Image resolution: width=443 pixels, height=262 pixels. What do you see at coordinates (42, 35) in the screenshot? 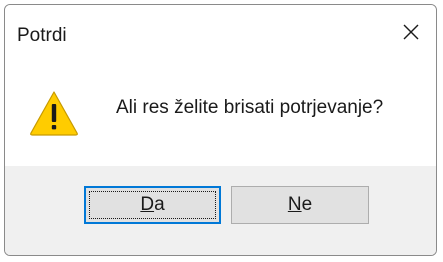
I see `dialog-title: Potrdi` at bounding box center [42, 35].